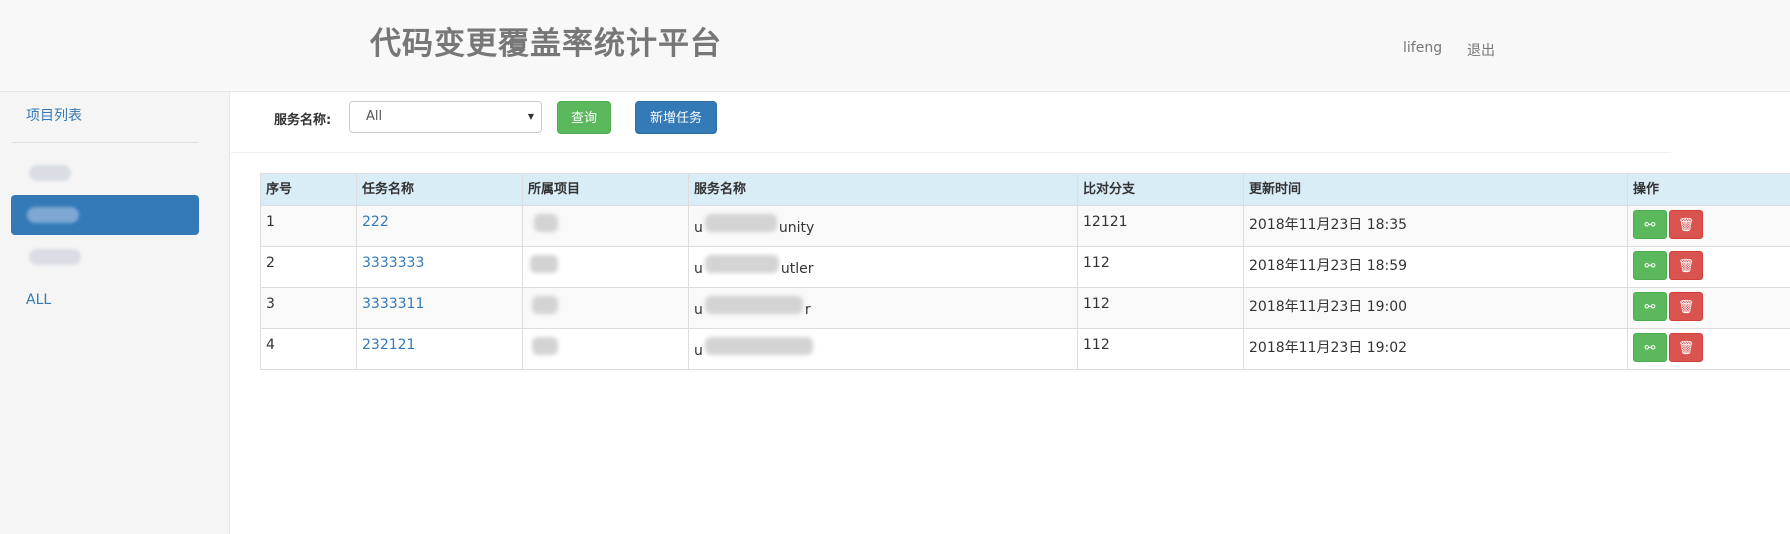 The width and height of the screenshot is (1790, 534). Describe the element at coordinates (1422, 48) in the screenshot. I see `current-user: lifeng` at that location.